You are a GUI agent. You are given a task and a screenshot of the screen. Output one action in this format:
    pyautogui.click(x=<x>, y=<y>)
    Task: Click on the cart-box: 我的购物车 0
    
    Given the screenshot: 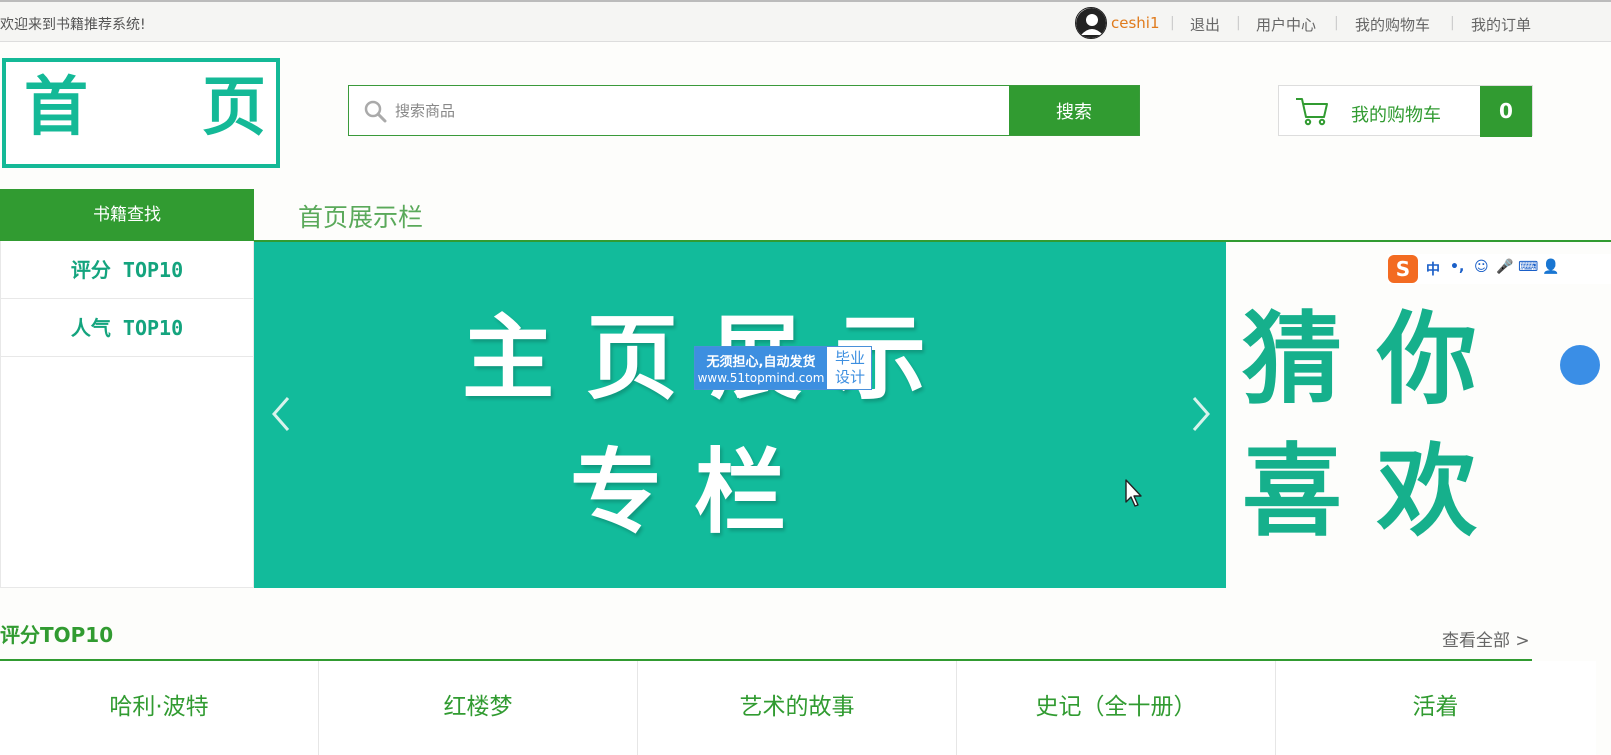 What is the action you would take?
    pyautogui.click(x=1405, y=111)
    